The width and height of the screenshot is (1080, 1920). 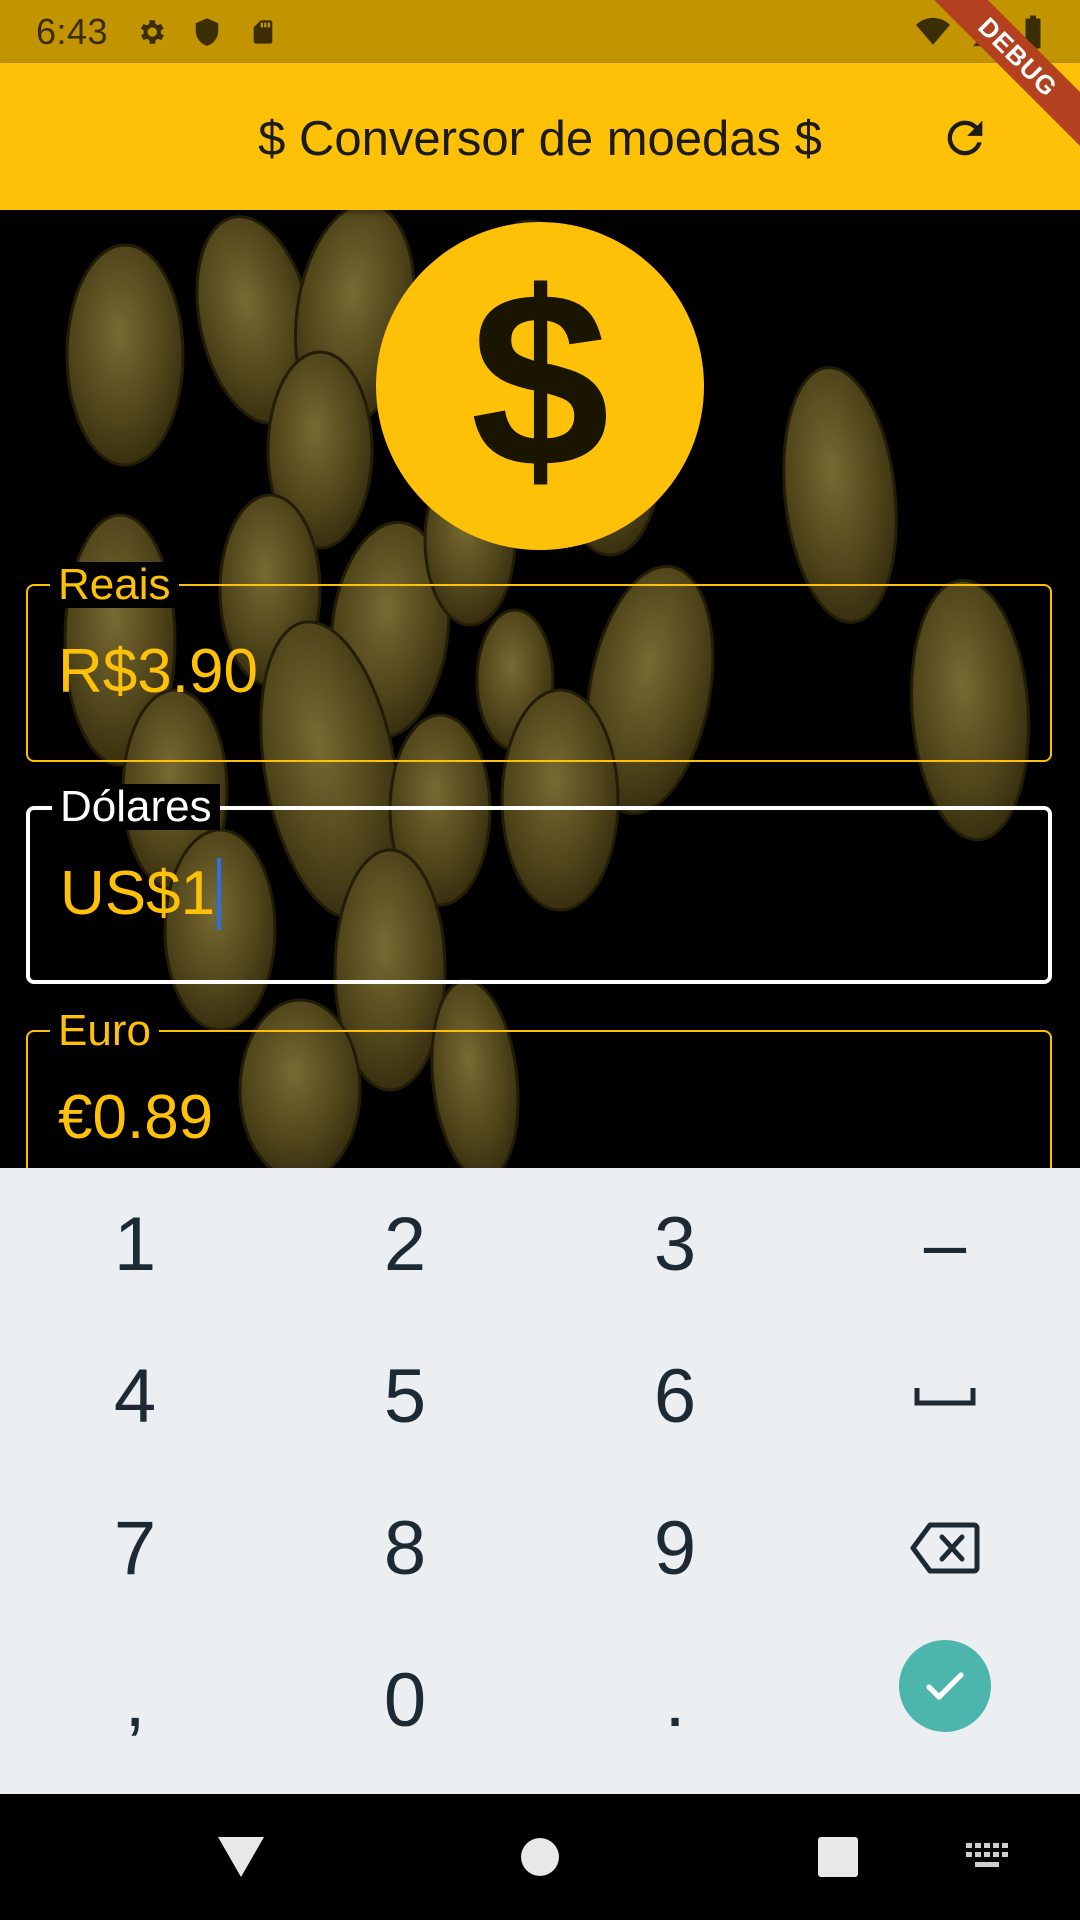 I want to click on refresh-button, so click(x=965, y=138).